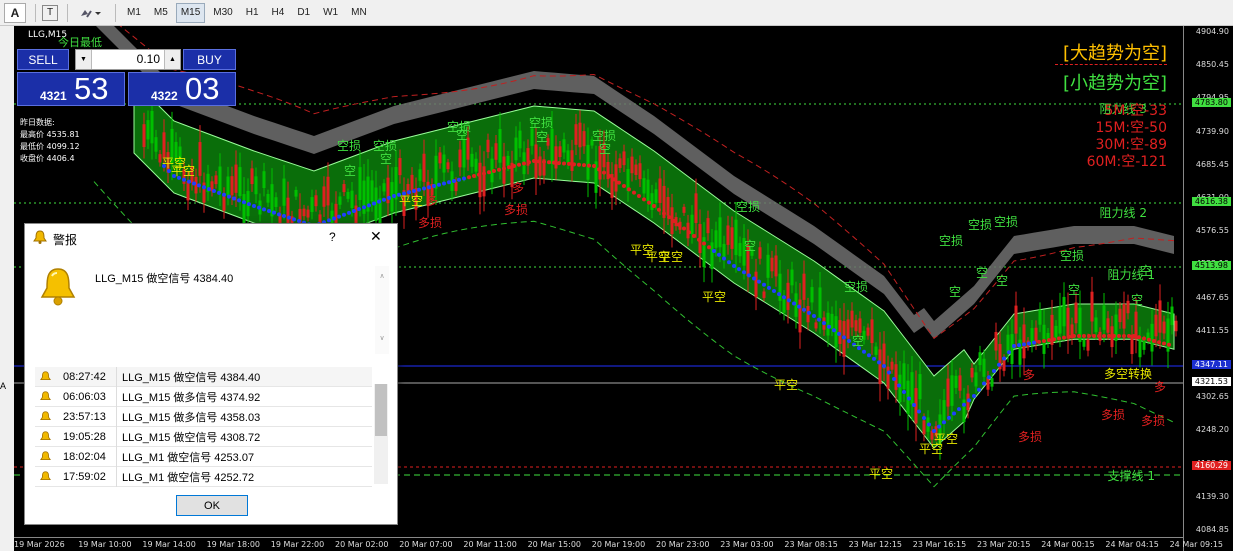 This screenshot has height=551, width=1233. What do you see at coordinates (161, 13) in the screenshot?
I see `timeframe-button-m5: M5` at bounding box center [161, 13].